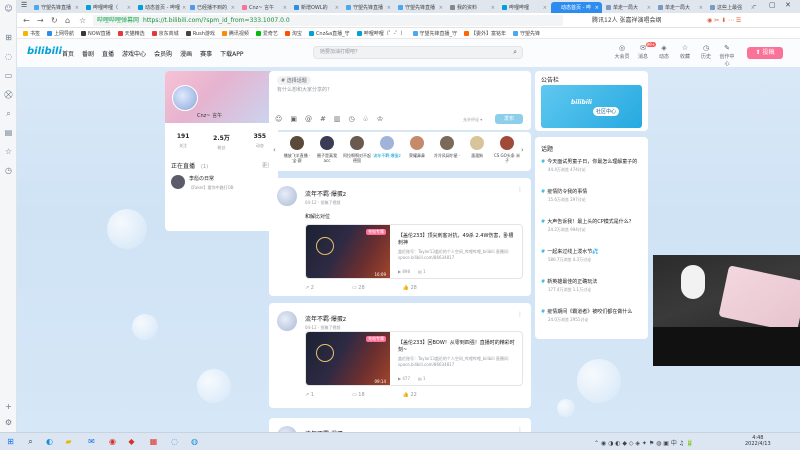  Describe the element at coordinates (202, 183) in the screenshot. I see `live-item: 李彪の日常 【Faker】看你中路打OB` at that location.